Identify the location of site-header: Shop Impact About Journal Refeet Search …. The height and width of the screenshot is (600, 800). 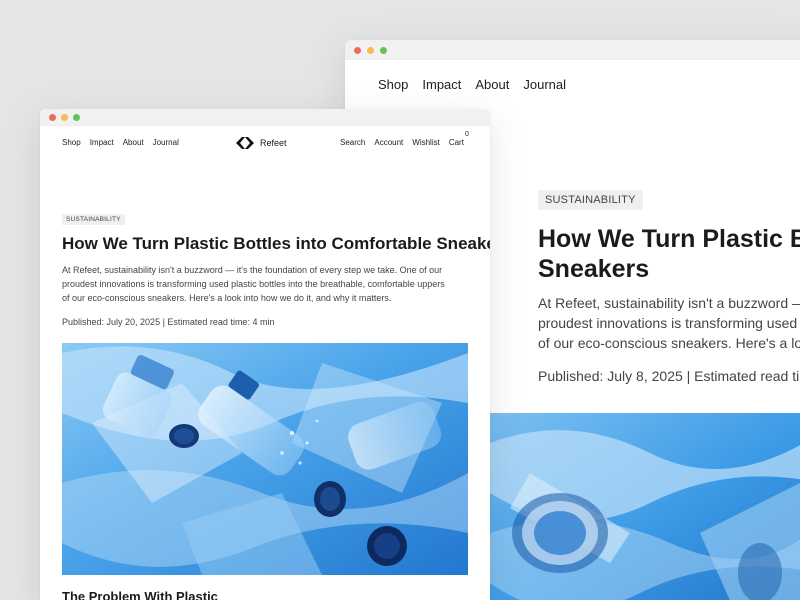
(265, 146).